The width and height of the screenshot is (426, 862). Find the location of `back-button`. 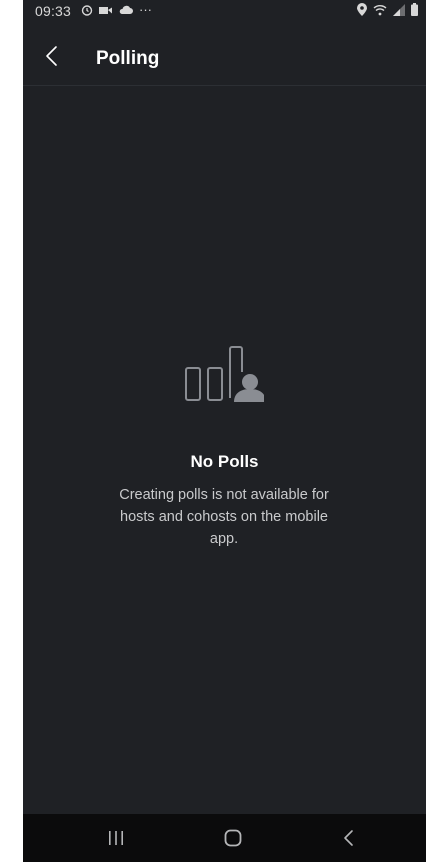

back-button is located at coordinates (53, 56).